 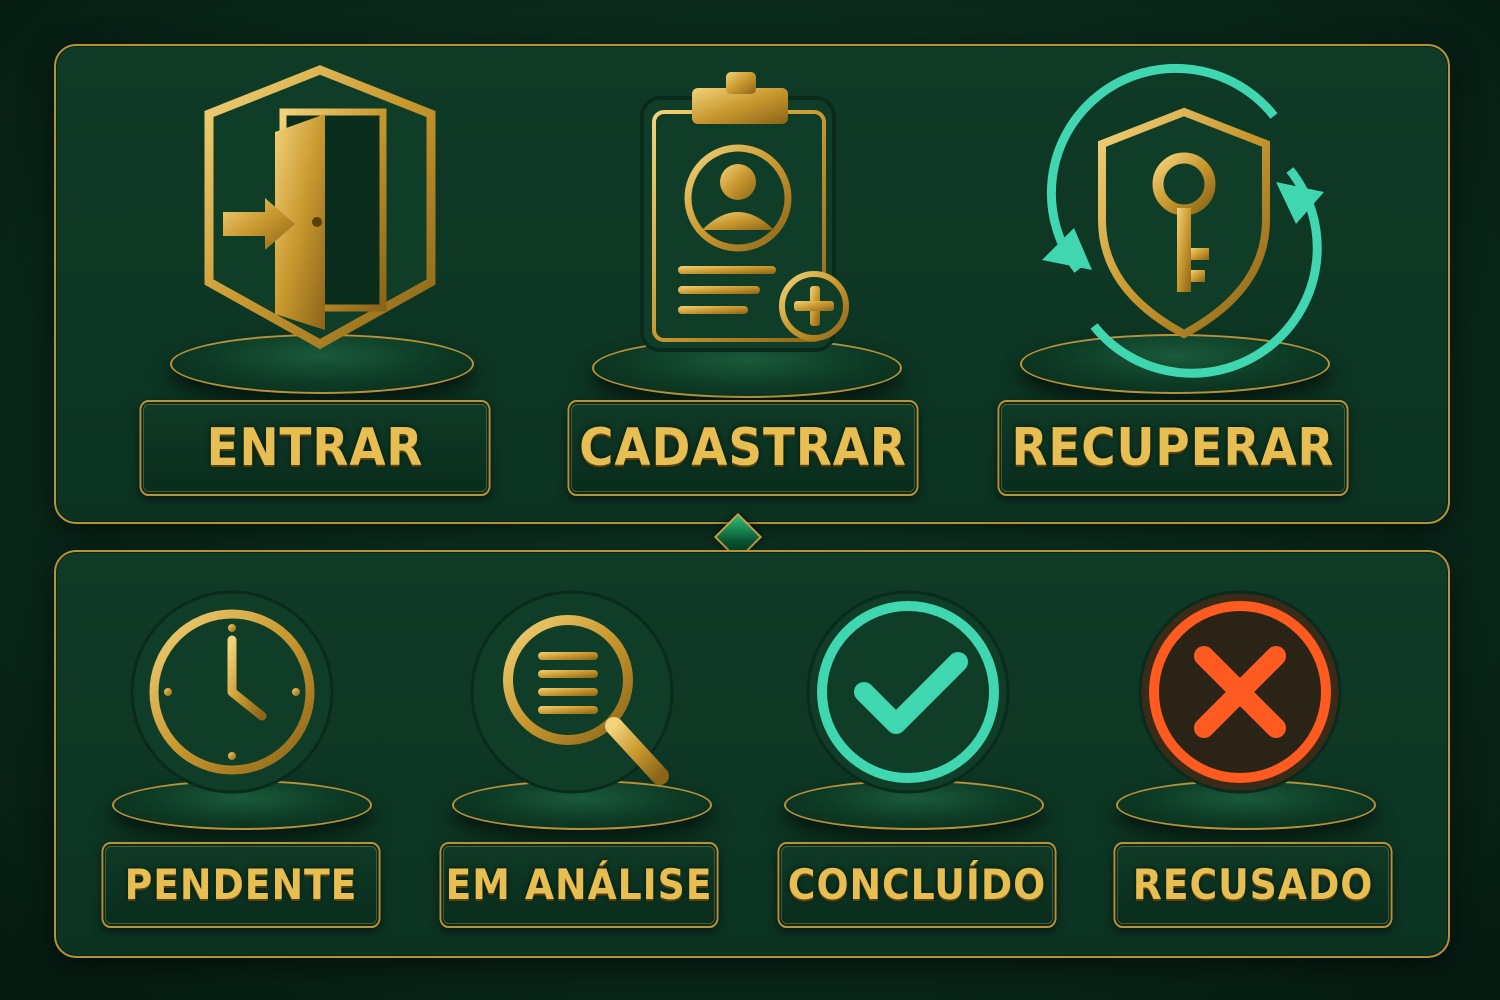 I want to click on recuperar-button: RECUPERAR, so click(x=1173, y=448).